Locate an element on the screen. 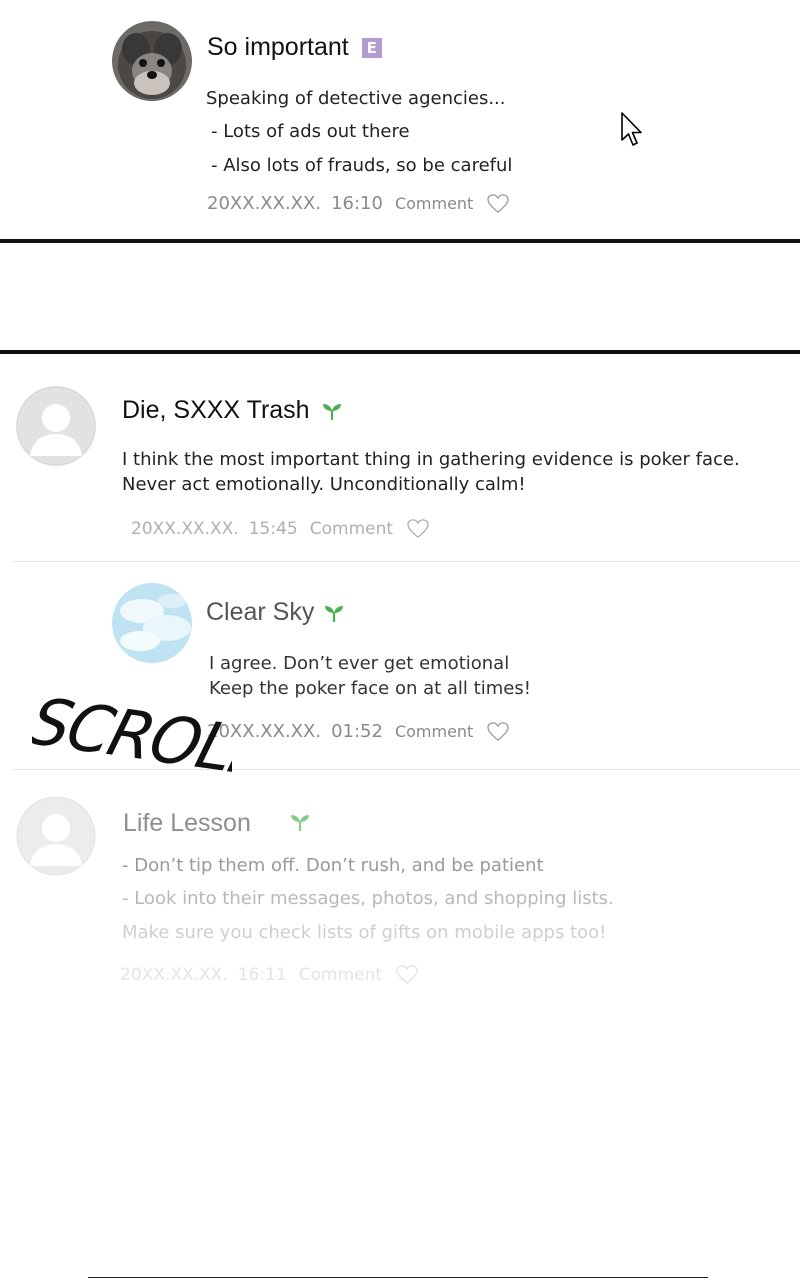 The image size is (800, 1280). post-line: - Also lots of frauds, so be careful is located at coordinates (362, 165).